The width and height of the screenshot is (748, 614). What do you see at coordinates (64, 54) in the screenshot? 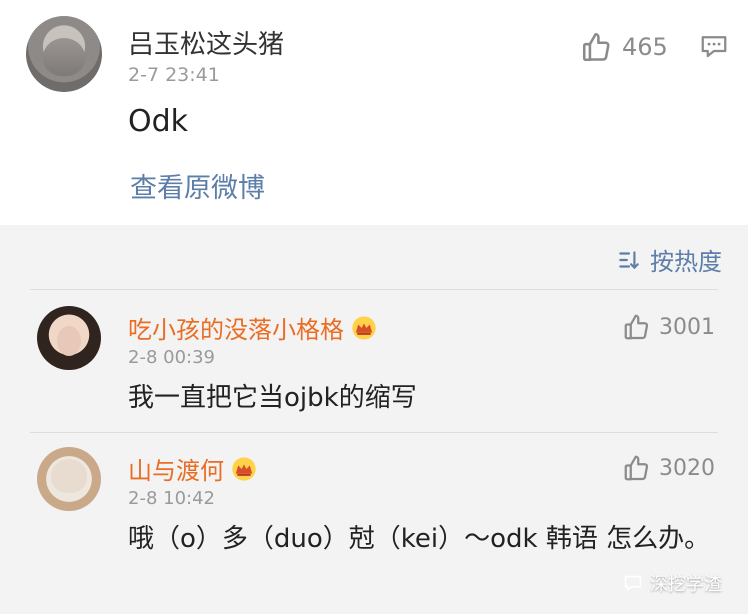
I see `main-comment-avatar` at bounding box center [64, 54].